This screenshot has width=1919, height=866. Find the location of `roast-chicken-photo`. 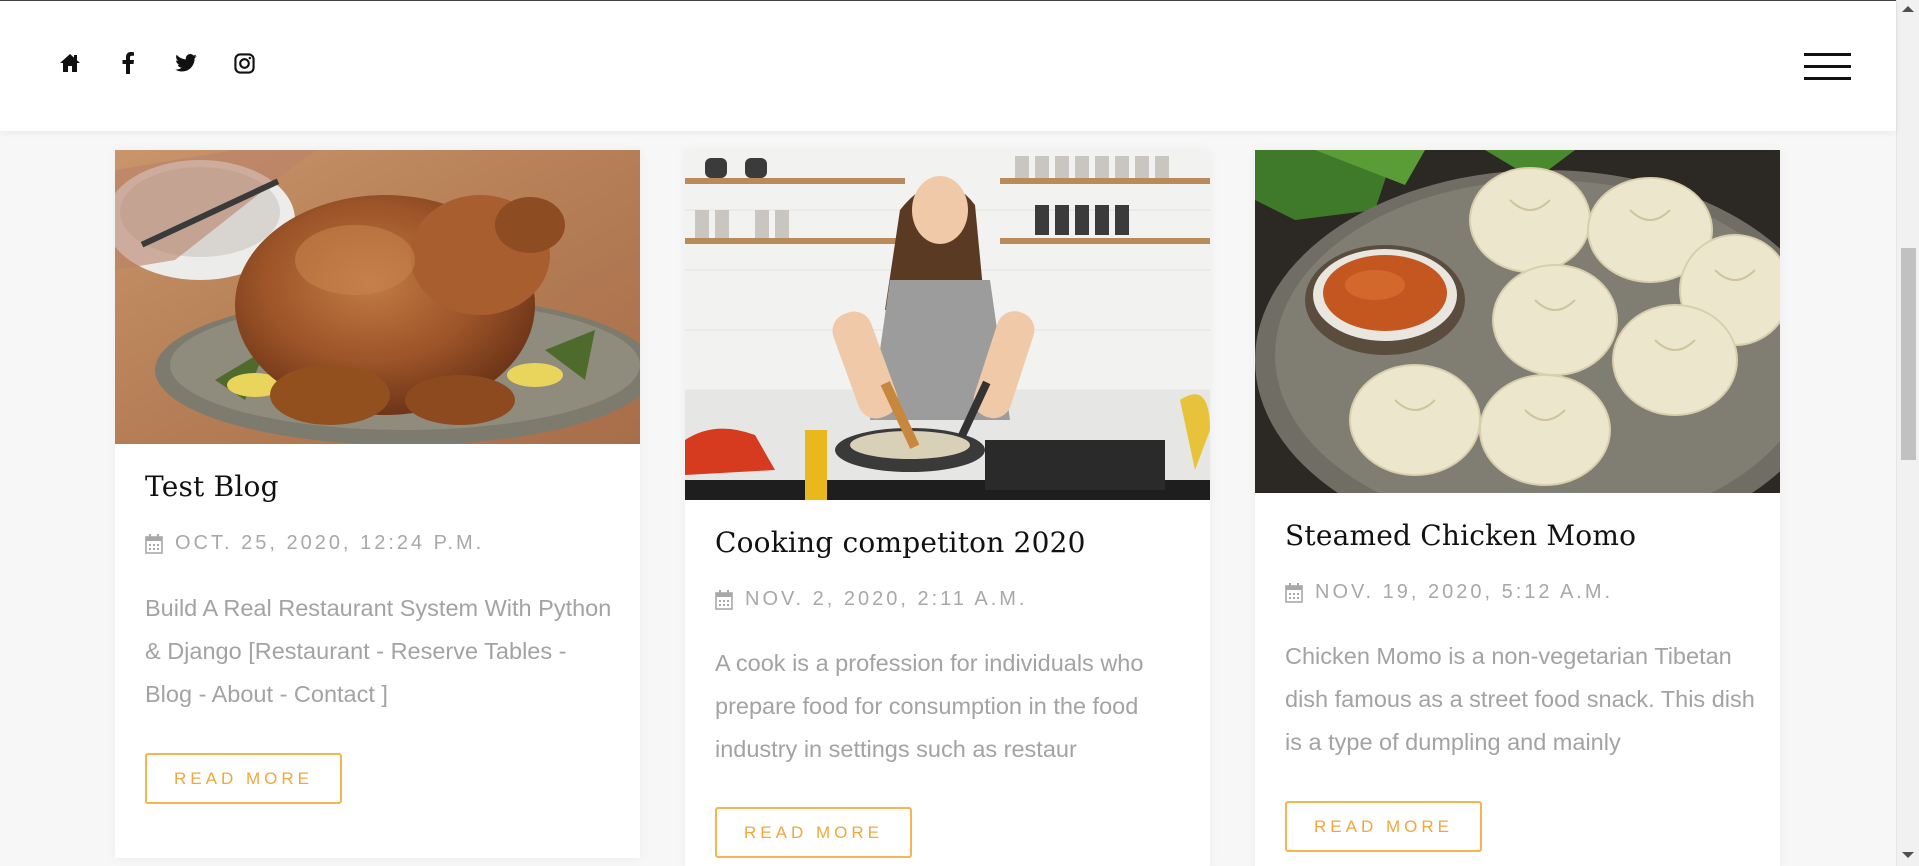

roast-chicken-photo is located at coordinates (377, 297).